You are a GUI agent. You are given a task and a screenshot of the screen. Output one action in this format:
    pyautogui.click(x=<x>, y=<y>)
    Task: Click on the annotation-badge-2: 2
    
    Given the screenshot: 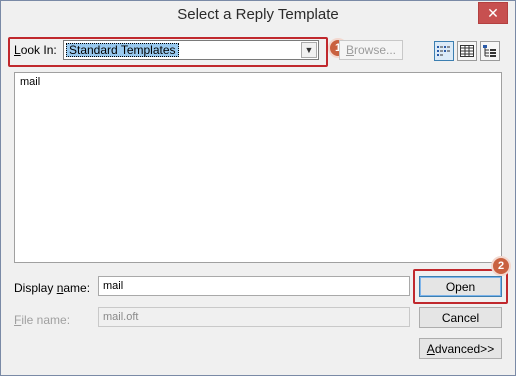 What is the action you would take?
    pyautogui.click(x=501, y=266)
    